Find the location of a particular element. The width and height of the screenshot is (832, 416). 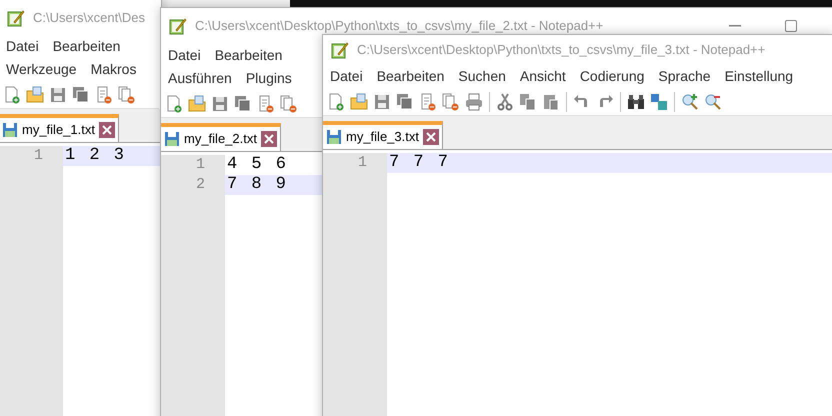

file-tab: my_file_1.txt is located at coordinates (59, 128).